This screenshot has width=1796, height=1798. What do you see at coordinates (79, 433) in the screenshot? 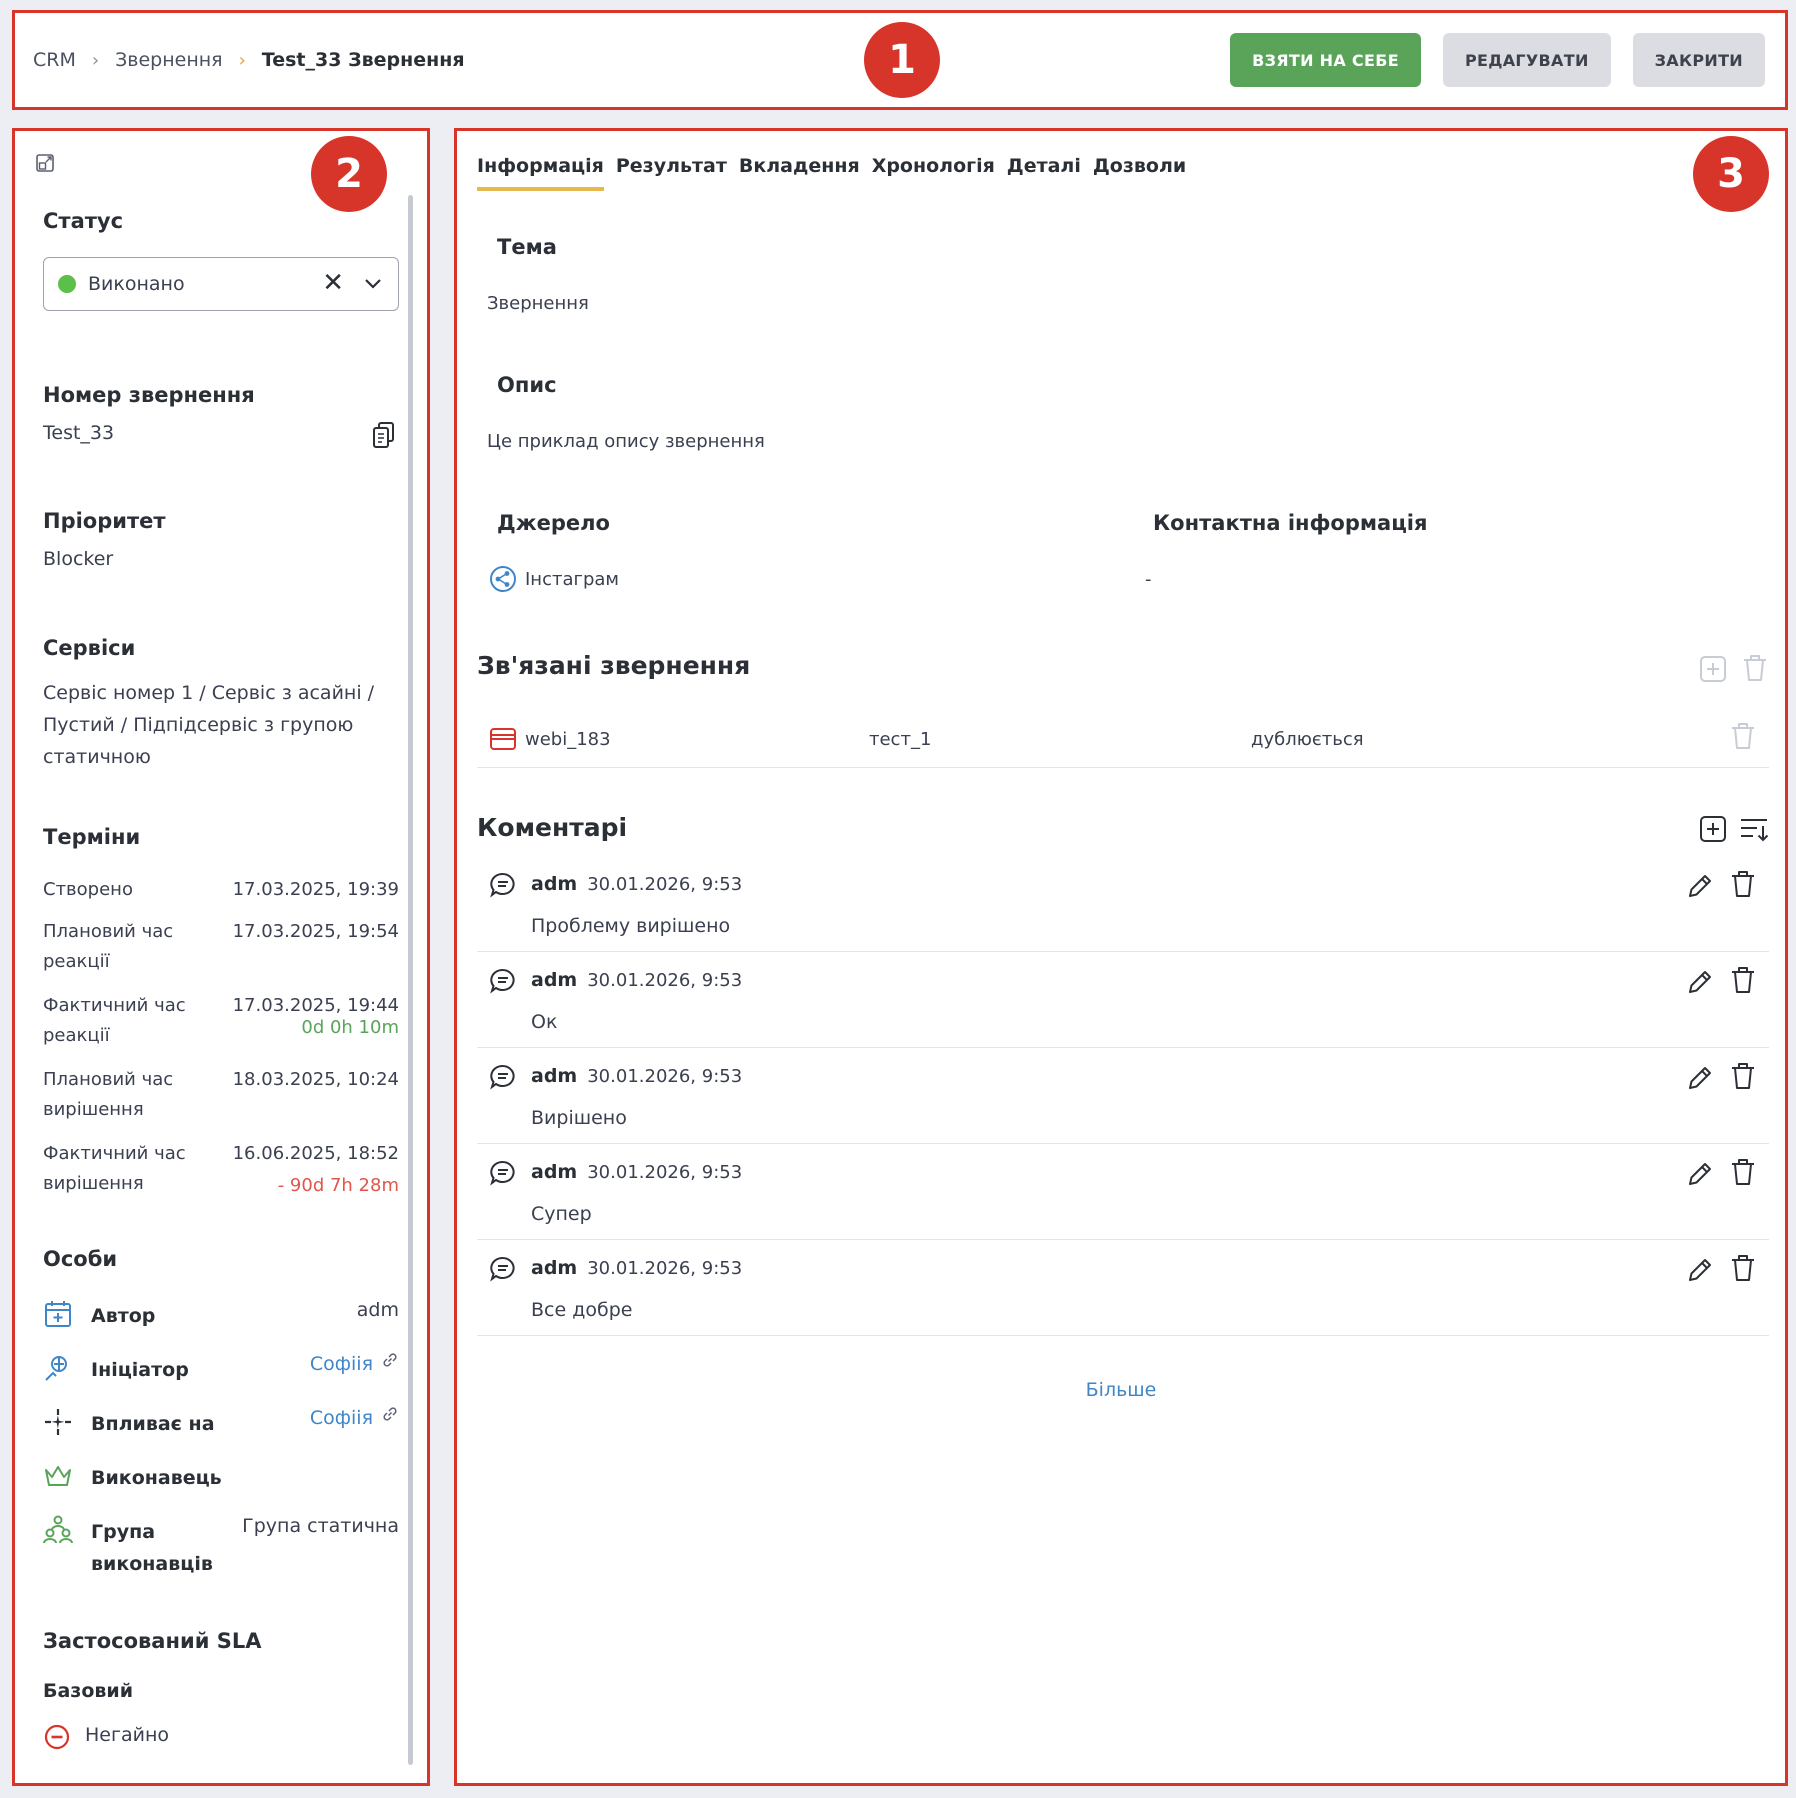
I see `number-value: Test_33` at bounding box center [79, 433].